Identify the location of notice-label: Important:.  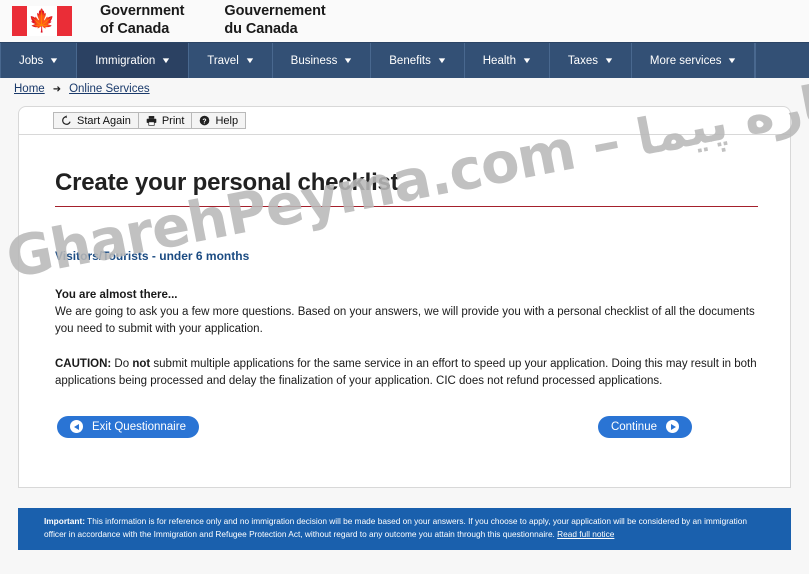
(65, 521).